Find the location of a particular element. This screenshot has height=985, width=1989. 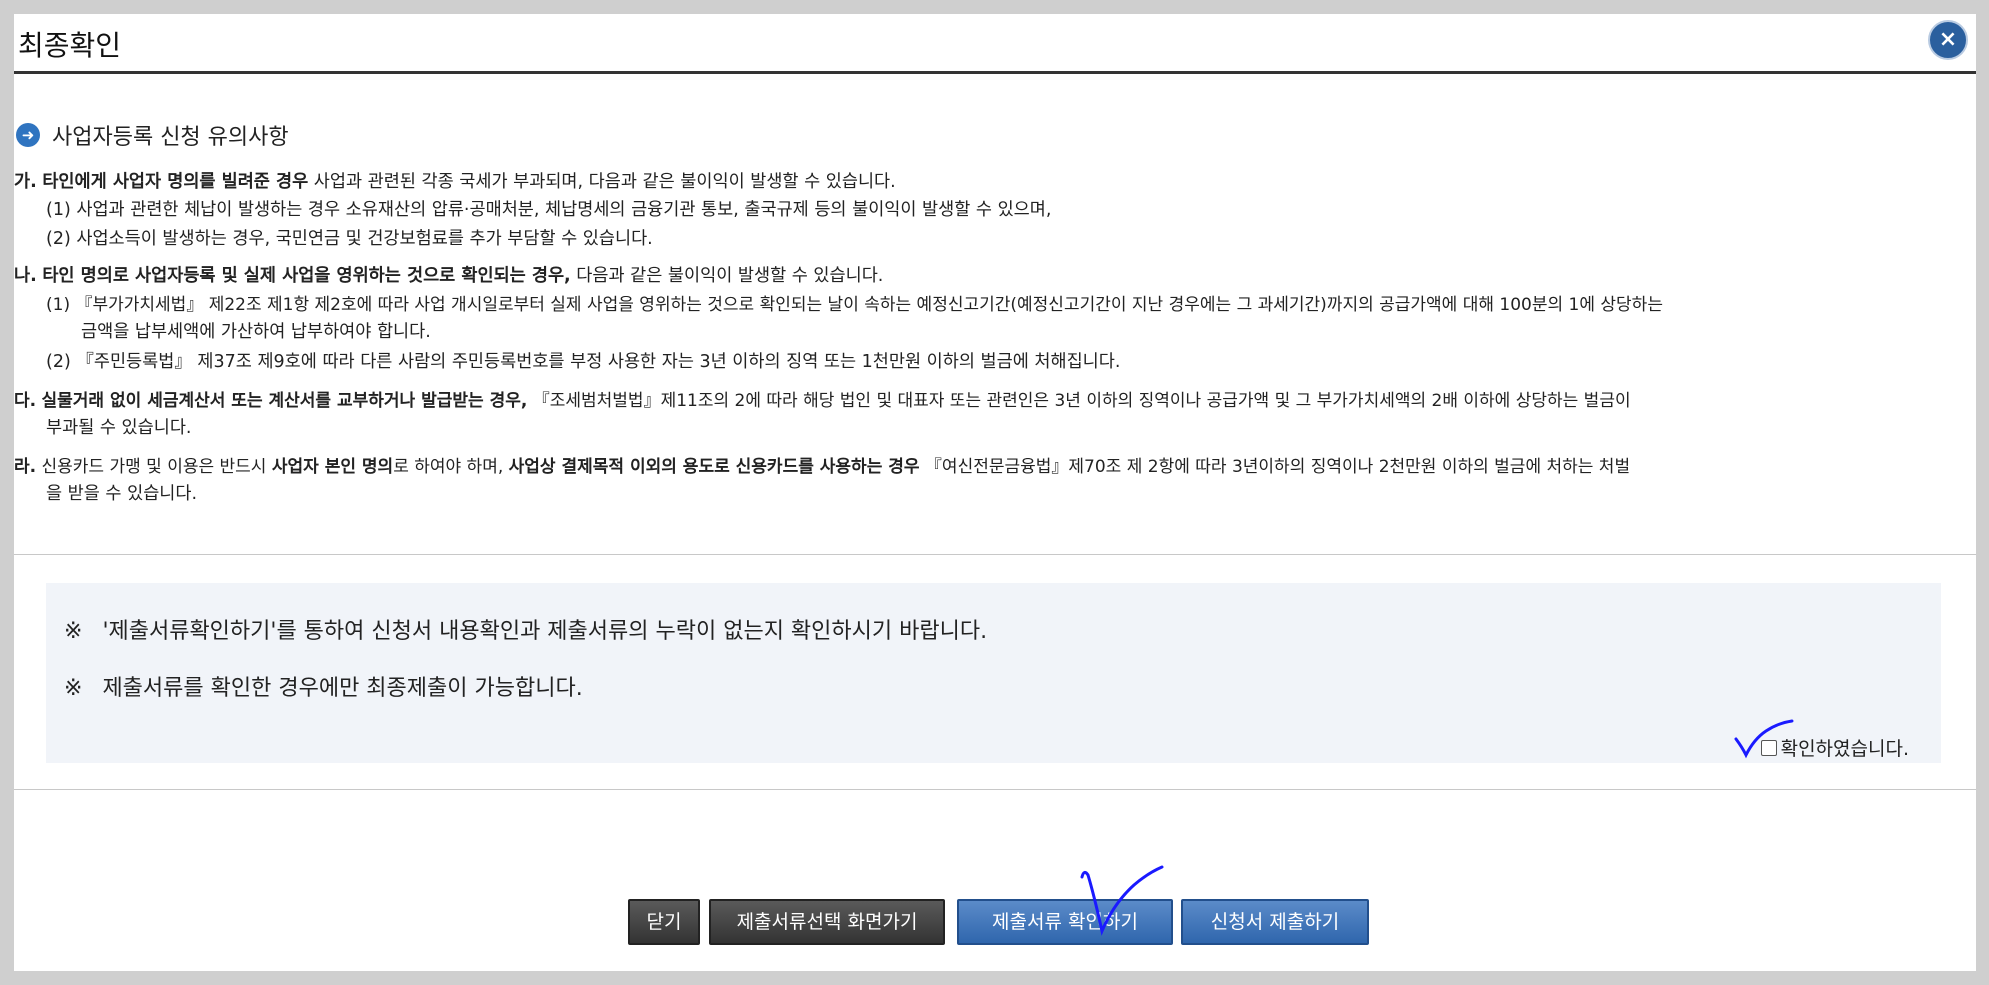

arrow-right-icon: ➜ is located at coordinates (28, 135).